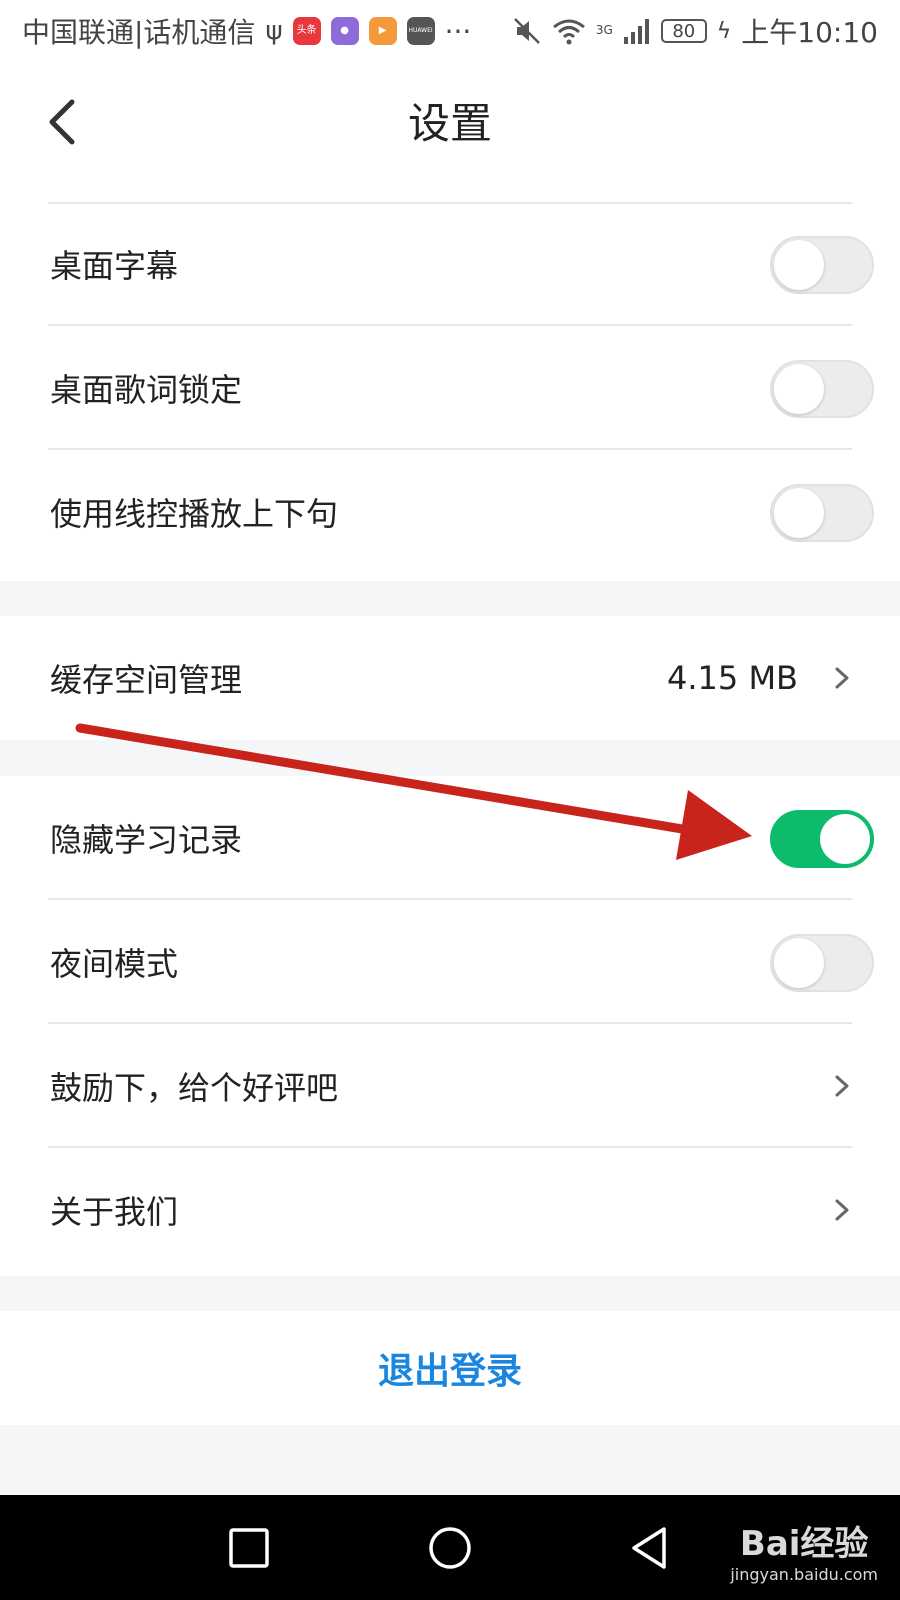 The image size is (900, 1600). I want to click on lyrics-lock-toggle, so click(822, 389).